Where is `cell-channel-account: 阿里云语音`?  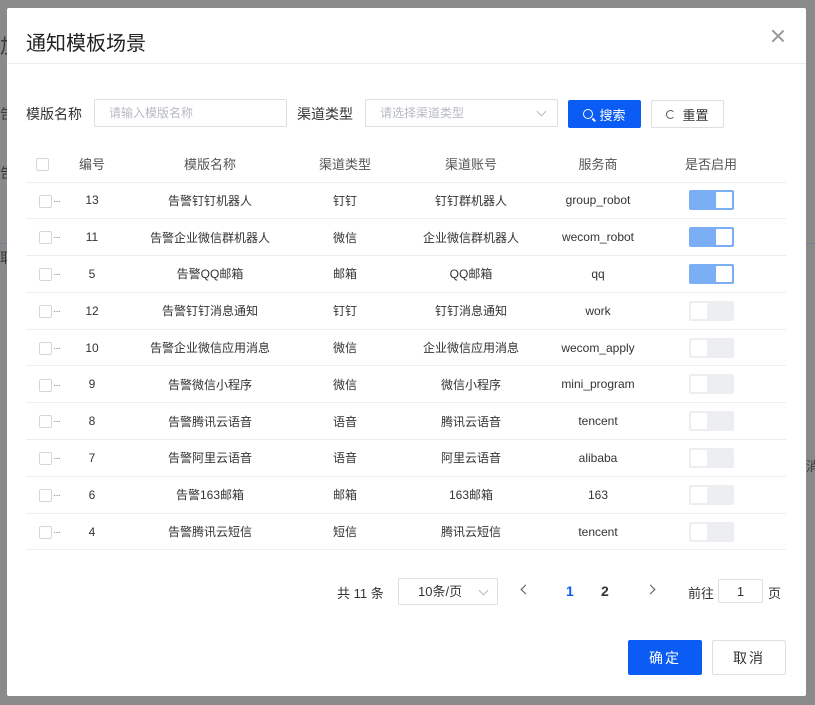
cell-channel-account: 阿里云语音 is located at coordinates (471, 458).